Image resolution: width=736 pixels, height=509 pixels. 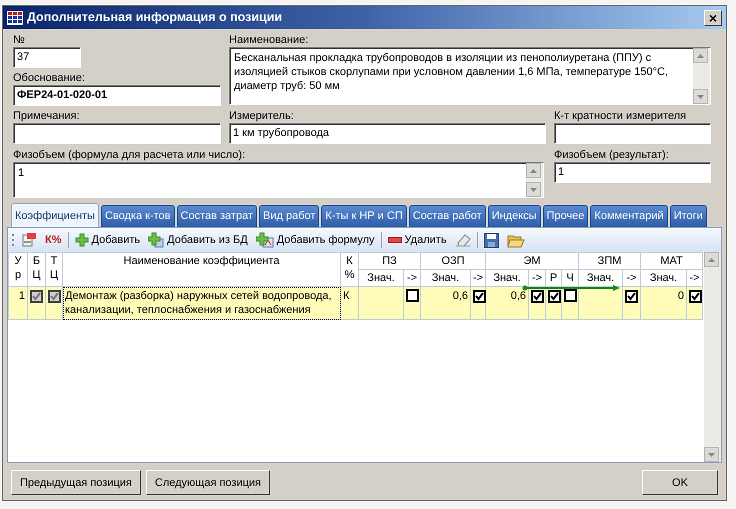 I want to click on column-header: Б Ц, so click(x=37, y=269).